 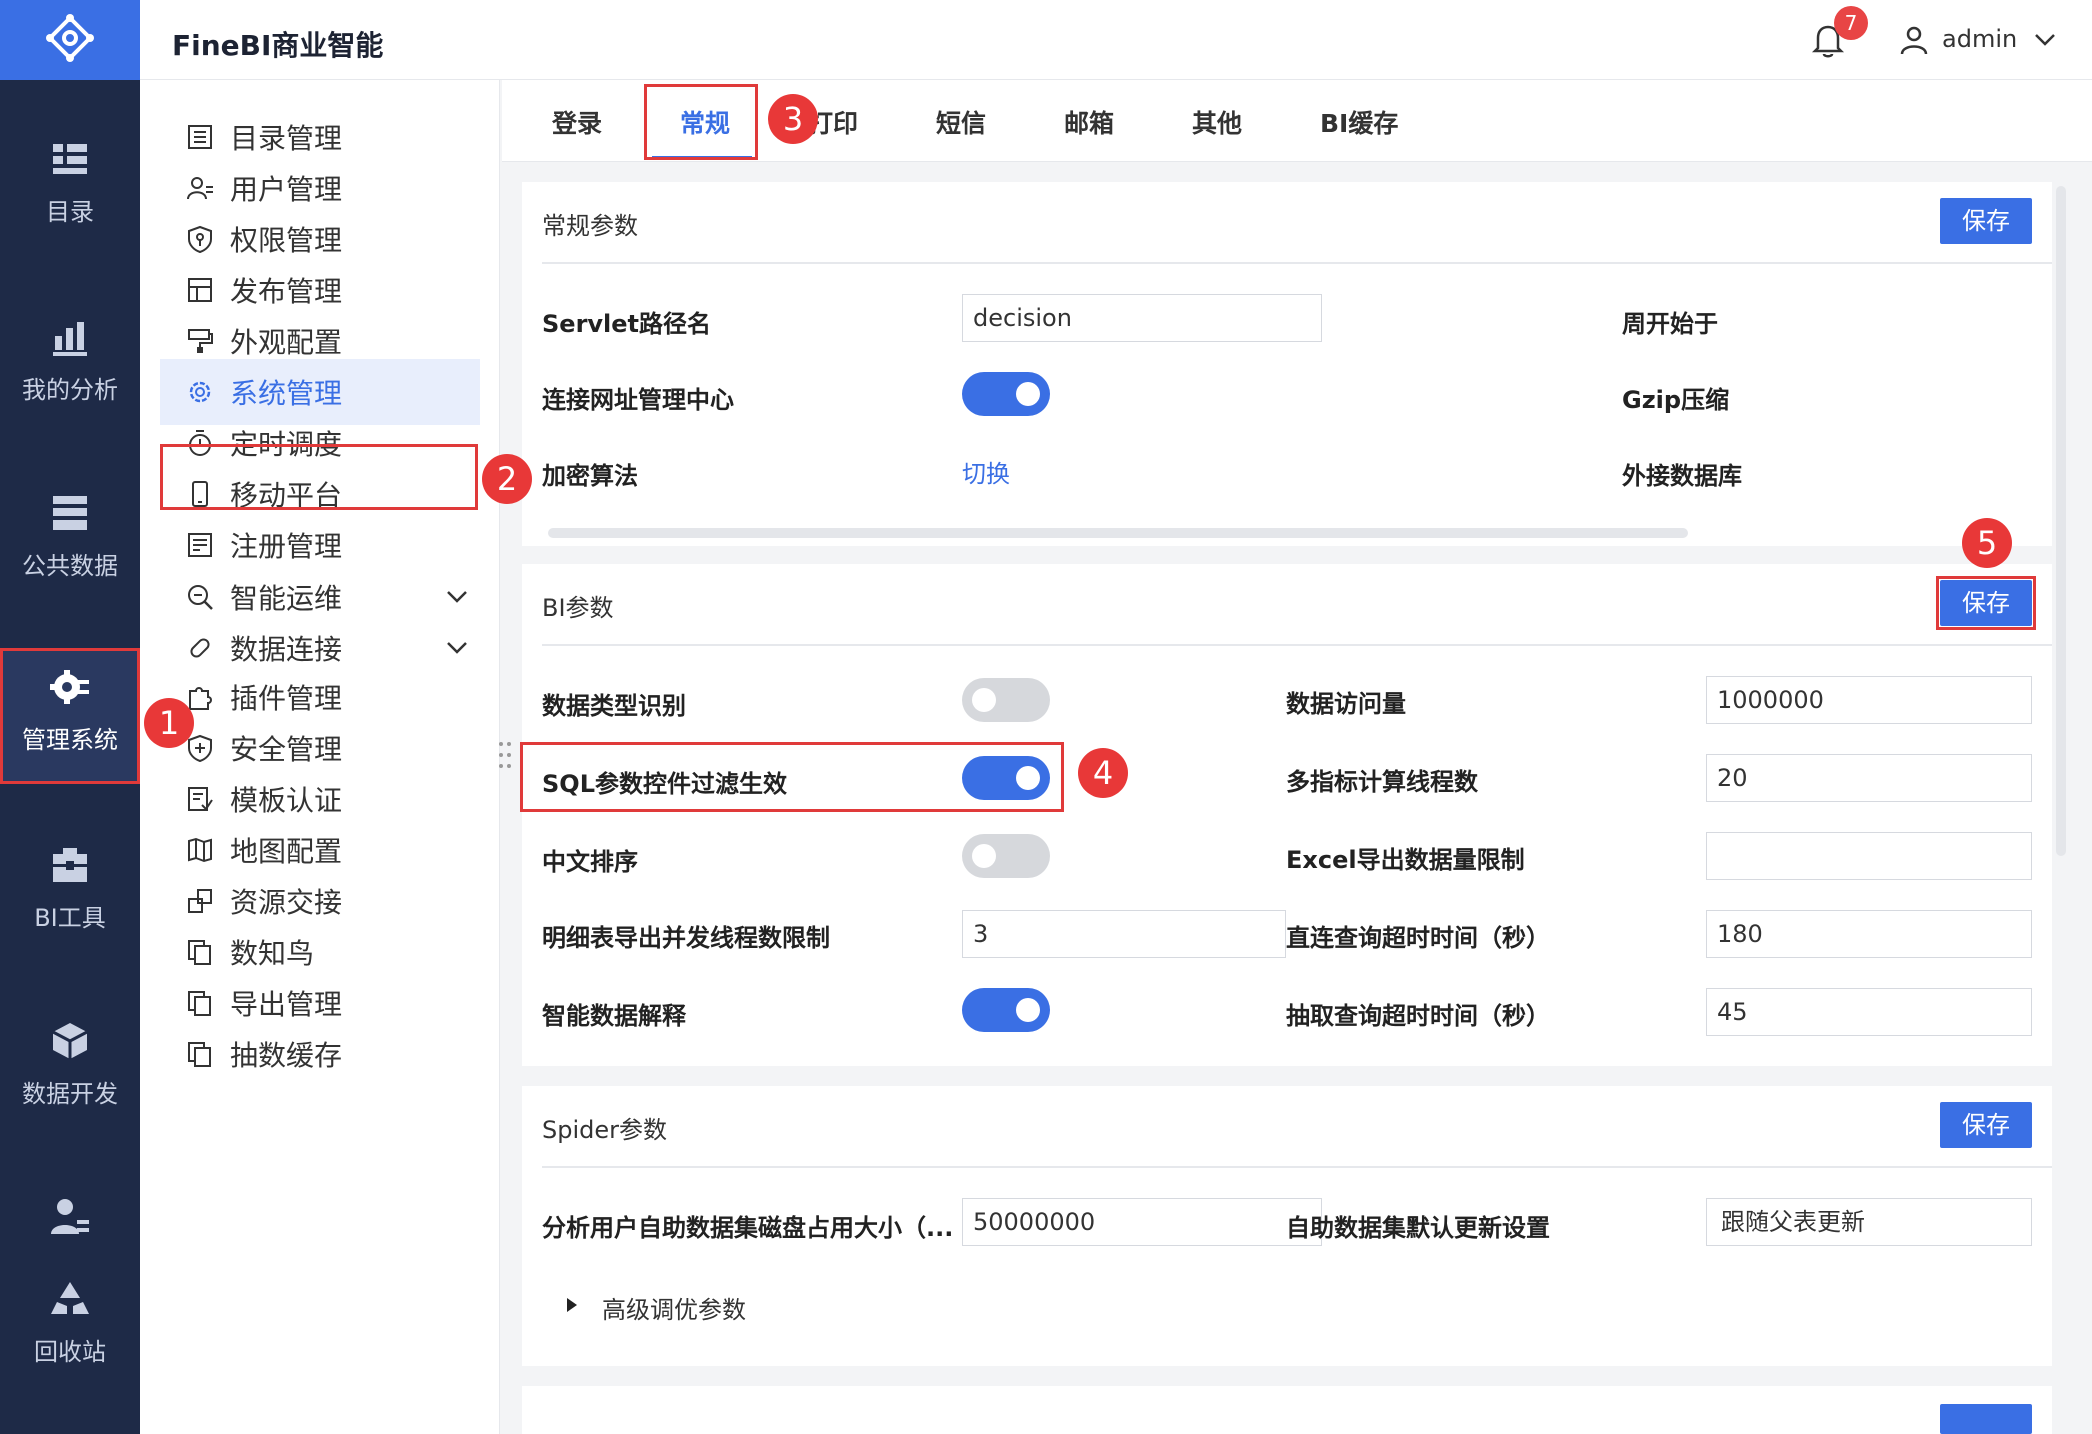 I want to click on register-icon, so click(x=200, y=545).